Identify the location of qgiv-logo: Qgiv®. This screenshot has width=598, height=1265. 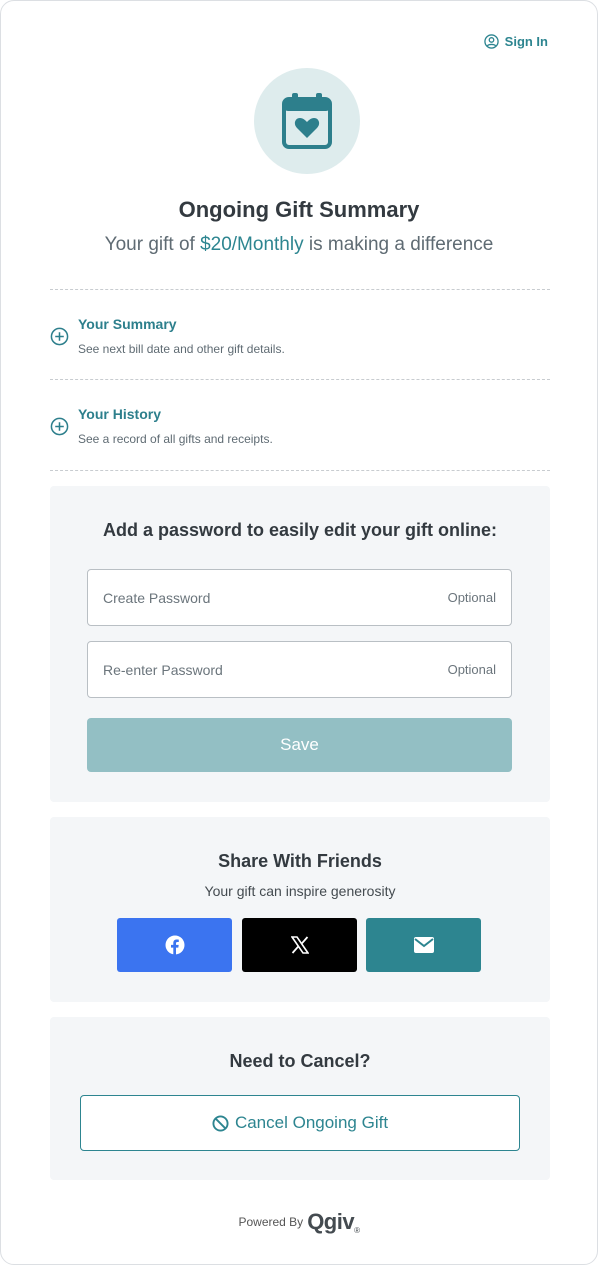
(333, 1222).